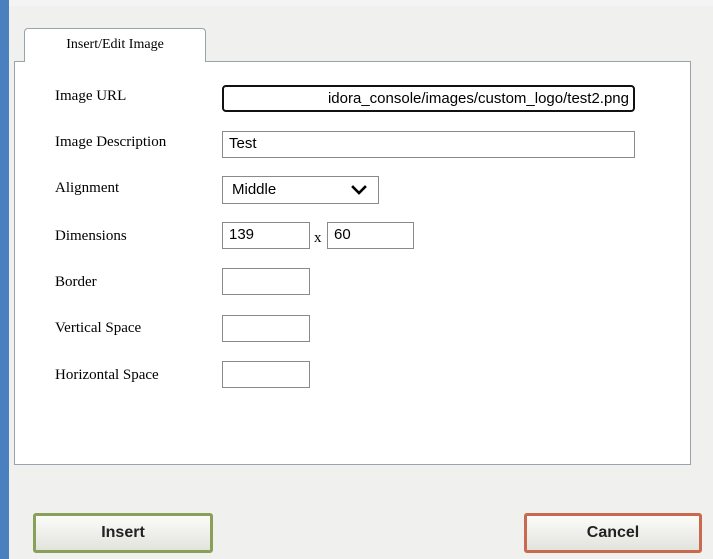  What do you see at coordinates (87, 188) in the screenshot?
I see `alignment-label: Alignment` at bounding box center [87, 188].